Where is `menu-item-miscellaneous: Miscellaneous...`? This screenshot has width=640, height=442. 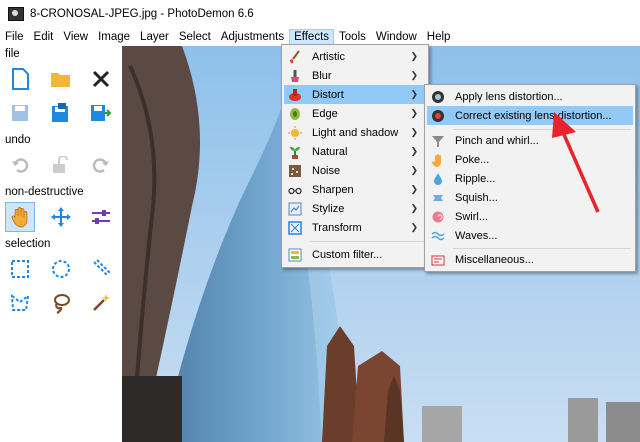 menu-item-miscellaneous: Miscellaneous... is located at coordinates (530, 259).